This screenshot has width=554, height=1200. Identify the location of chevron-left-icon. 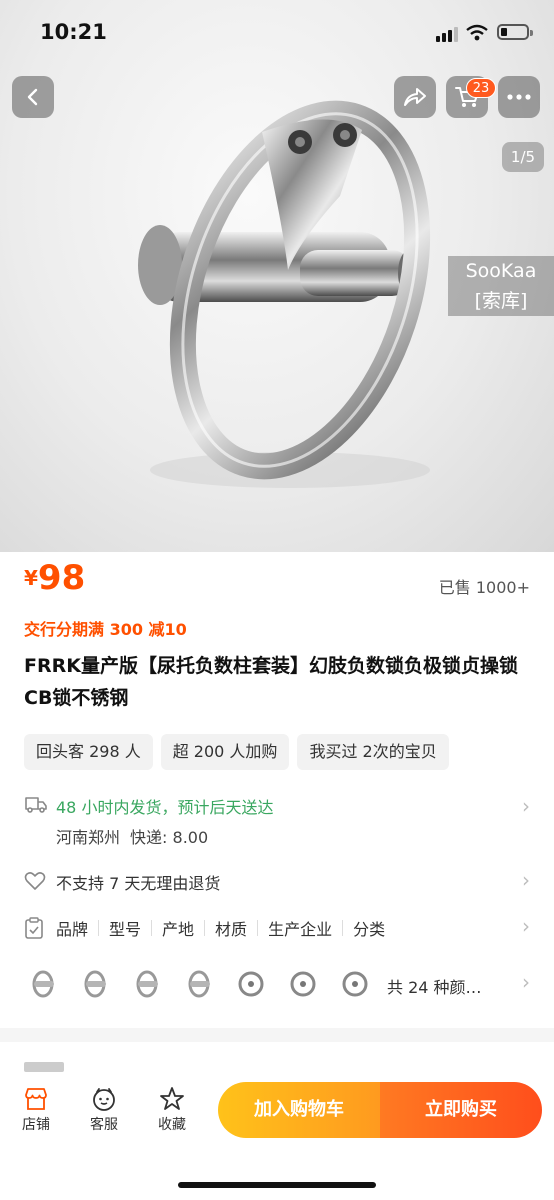
(32, 97).